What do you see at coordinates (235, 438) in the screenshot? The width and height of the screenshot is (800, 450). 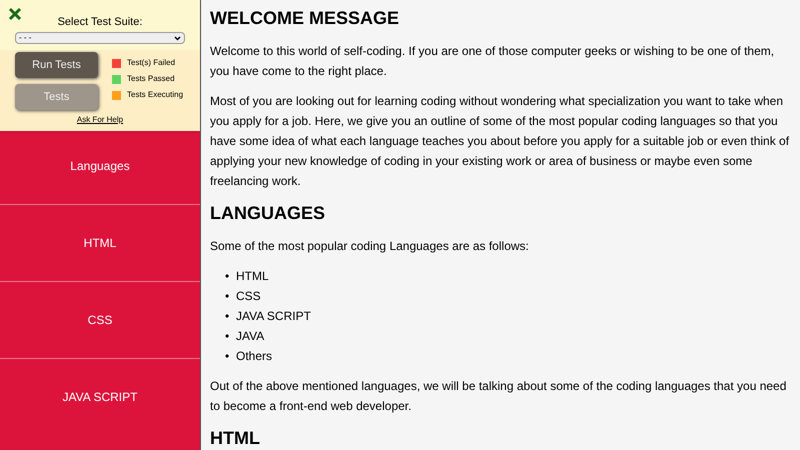 I see `section-heading: HTML` at bounding box center [235, 438].